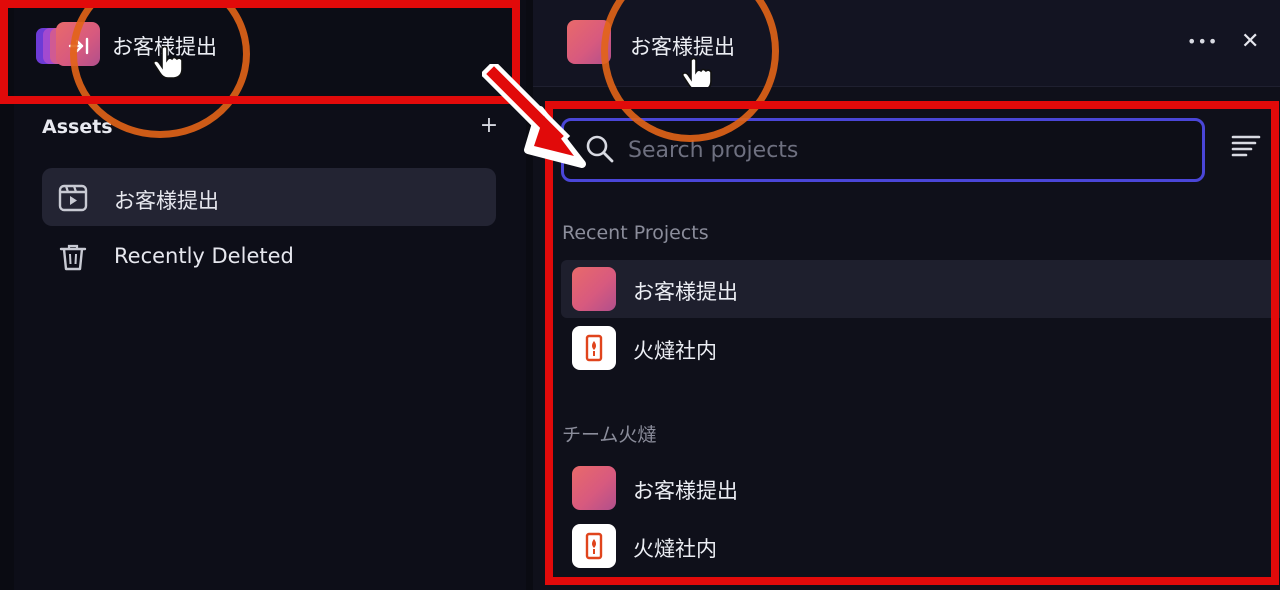 Image resolution: width=1280 pixels, height=590 pixels. I want to click on annotation-frame-workspace, so click(260, 52).